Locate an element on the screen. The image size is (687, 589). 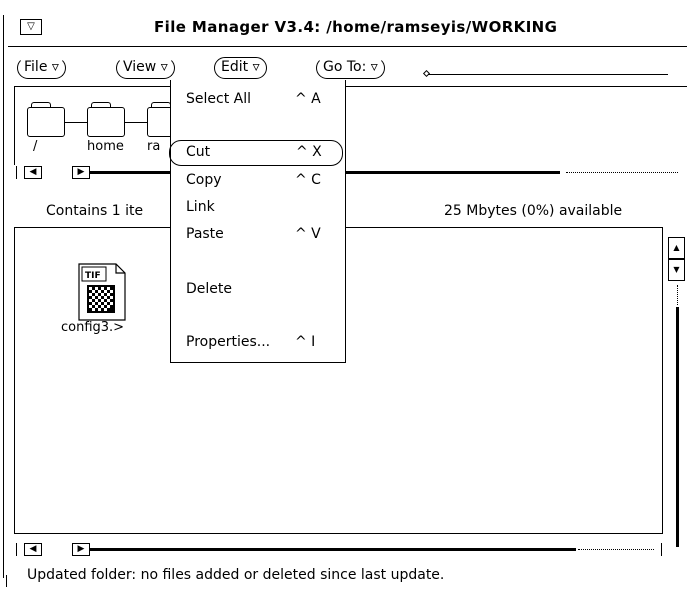
menu-item-shortcut: ^ A is located at coordinates (308, 99).